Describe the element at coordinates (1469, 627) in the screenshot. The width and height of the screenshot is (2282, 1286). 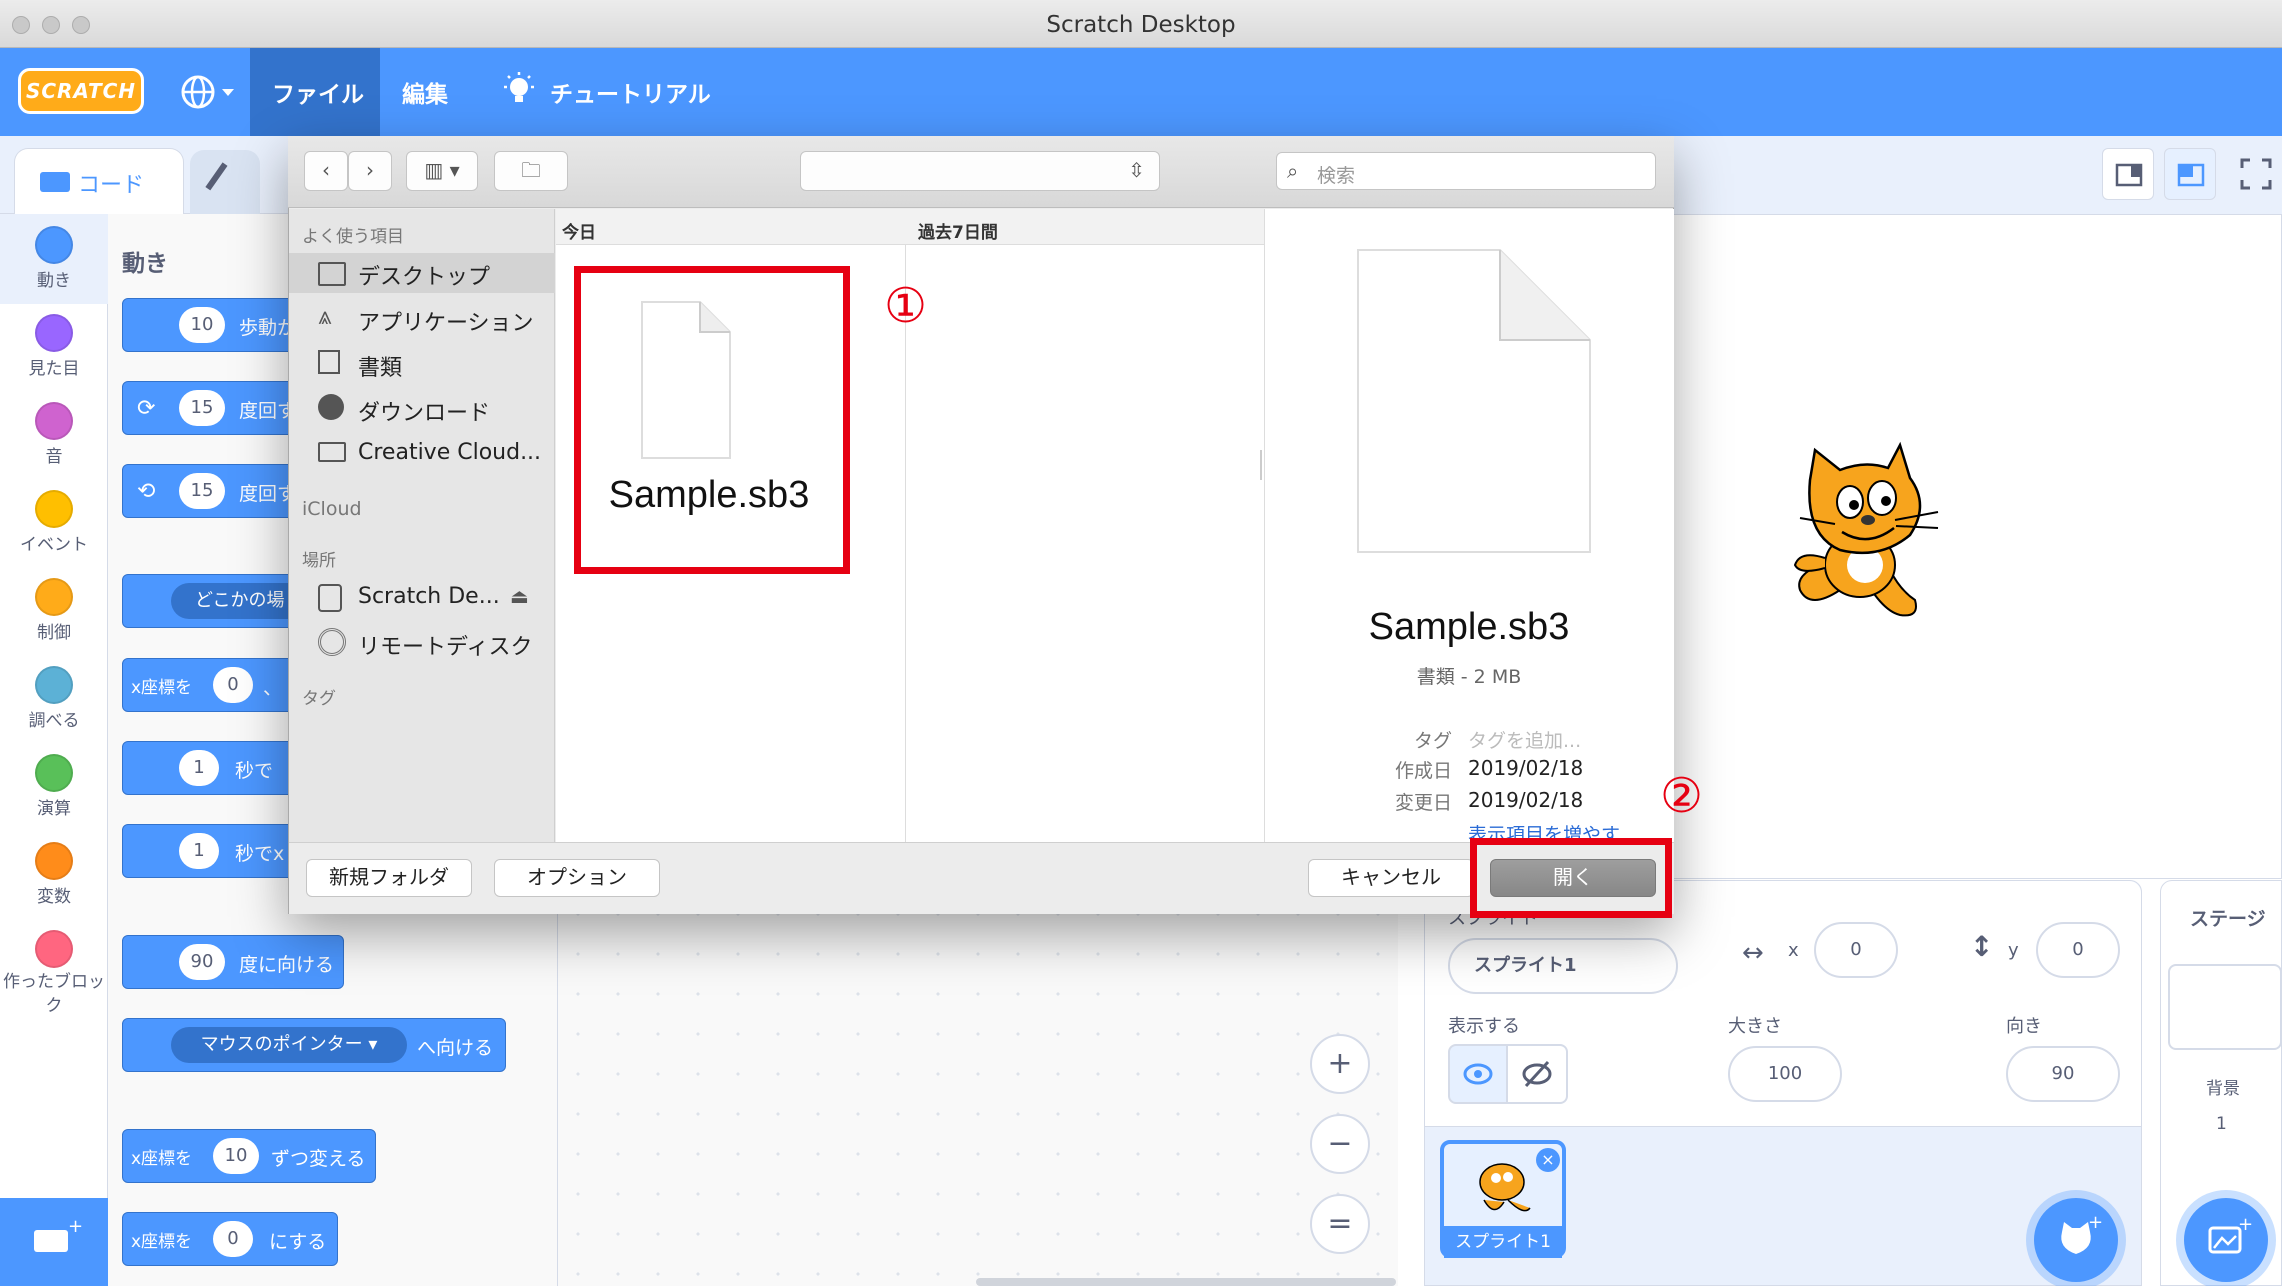
I see `preview-file-name: Sample.sb3` at that location.